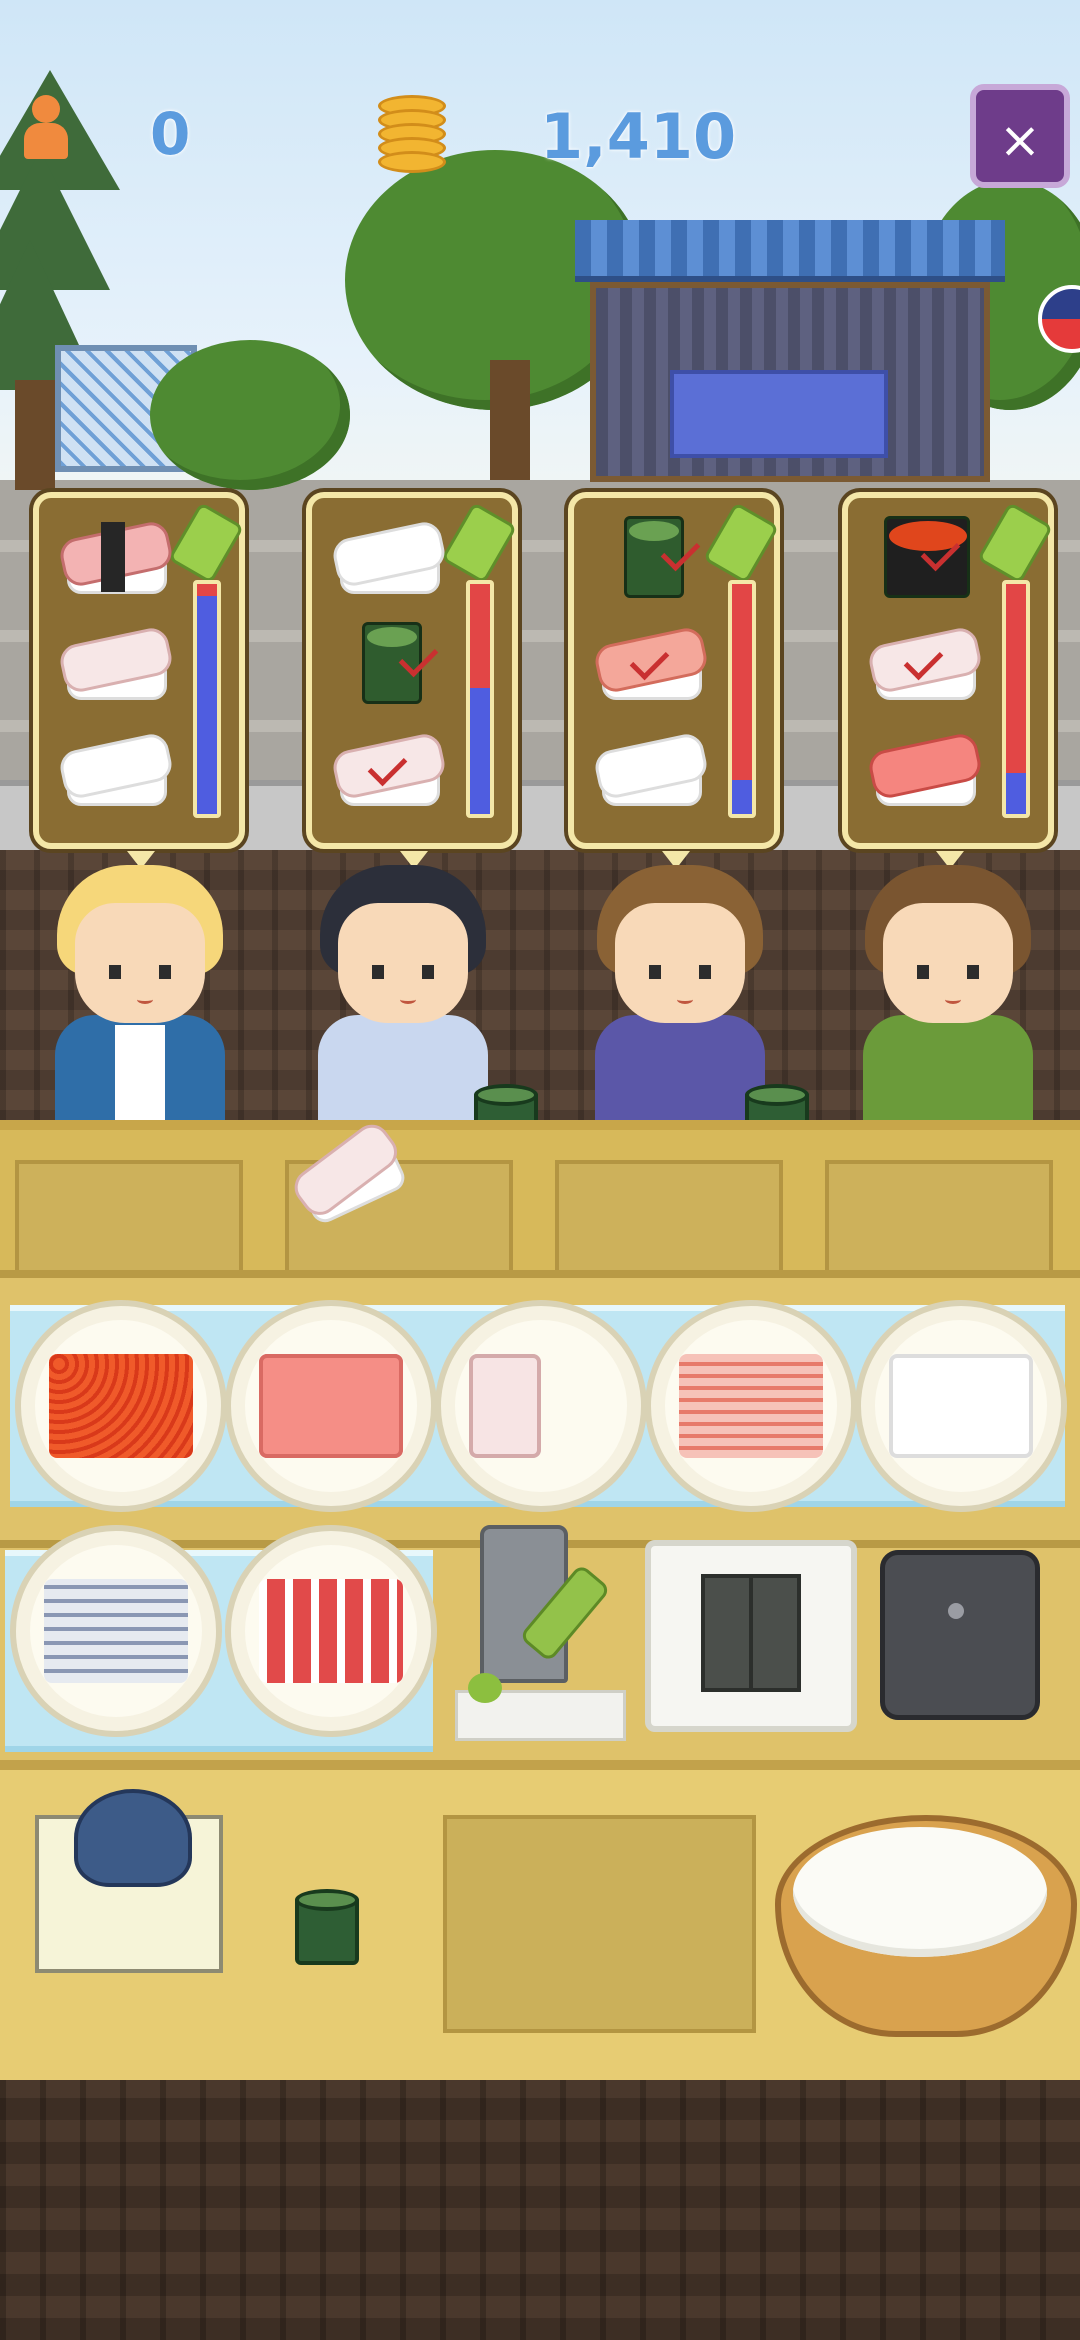 The image size is (1080, 2340). I want to click on coin-balance: 1,410, so click(638, 136).